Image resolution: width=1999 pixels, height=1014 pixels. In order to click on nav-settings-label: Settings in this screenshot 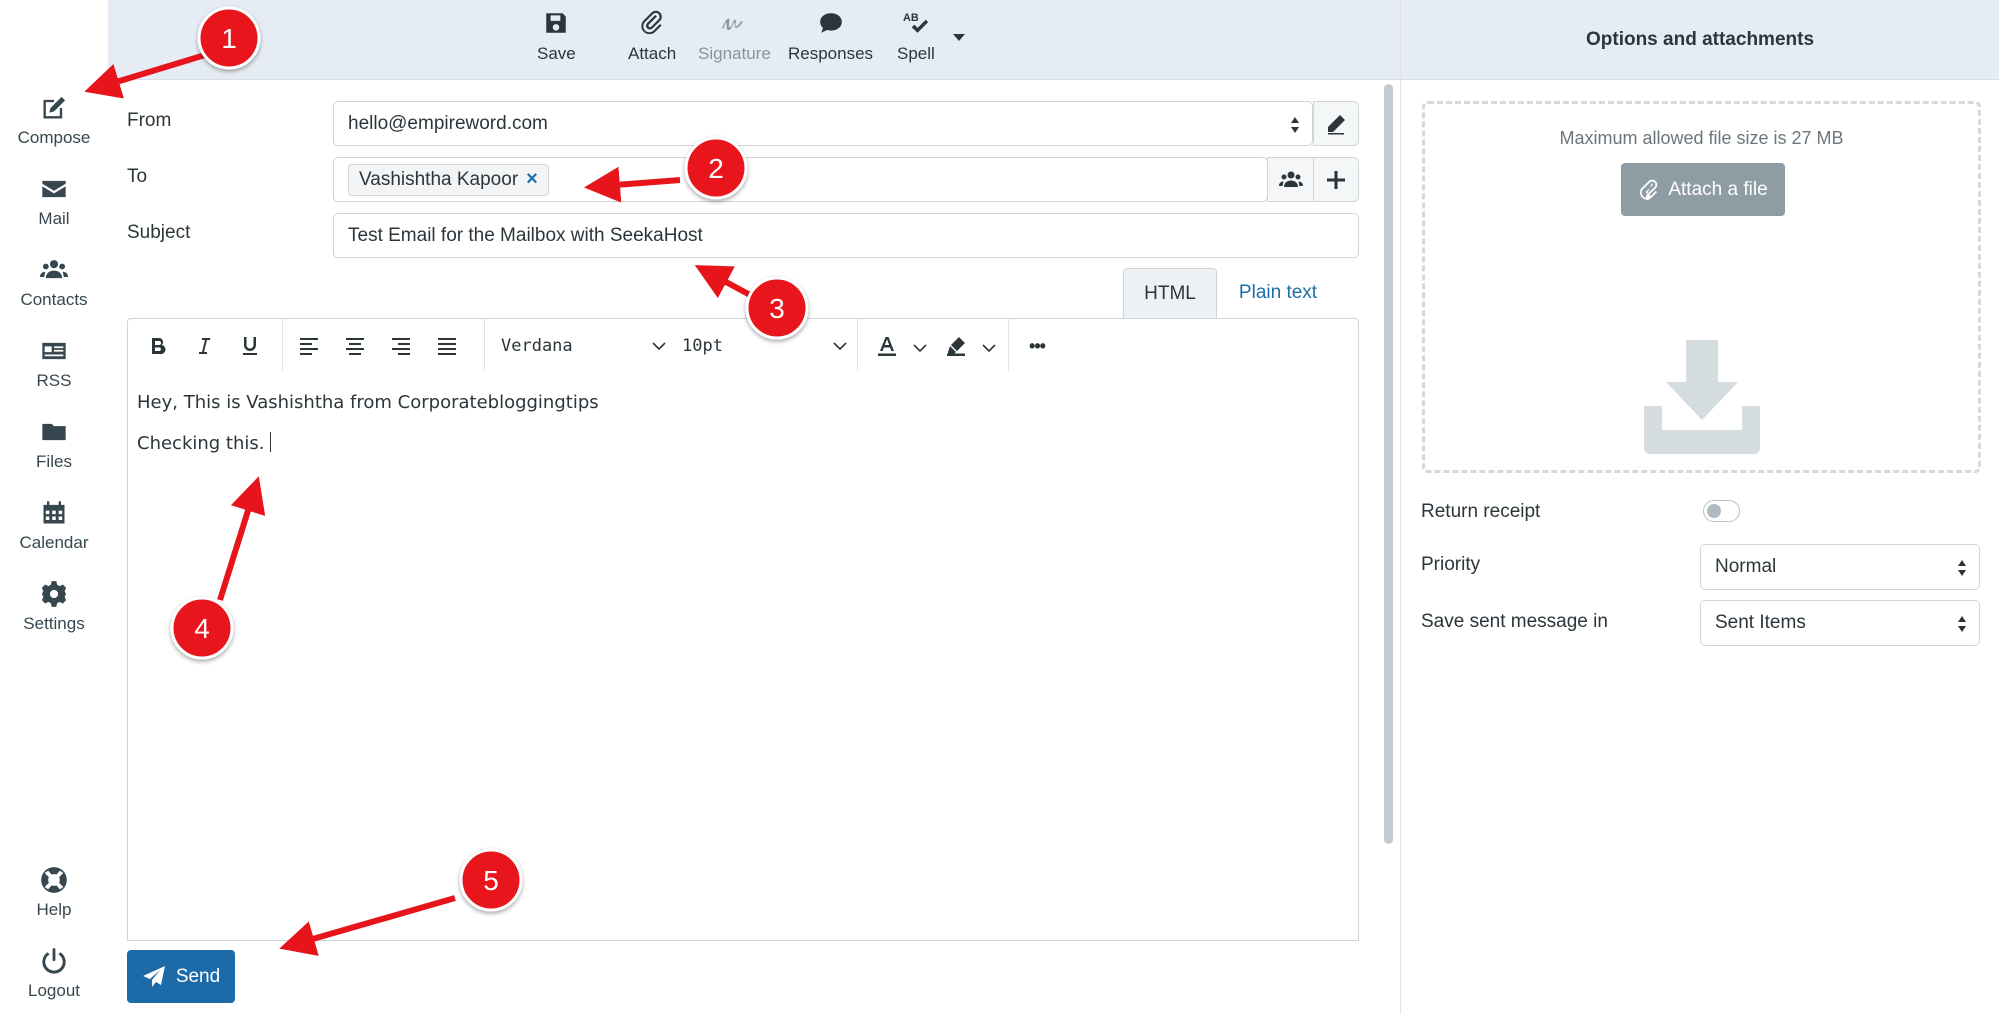, I will do `click(54, 623)`.